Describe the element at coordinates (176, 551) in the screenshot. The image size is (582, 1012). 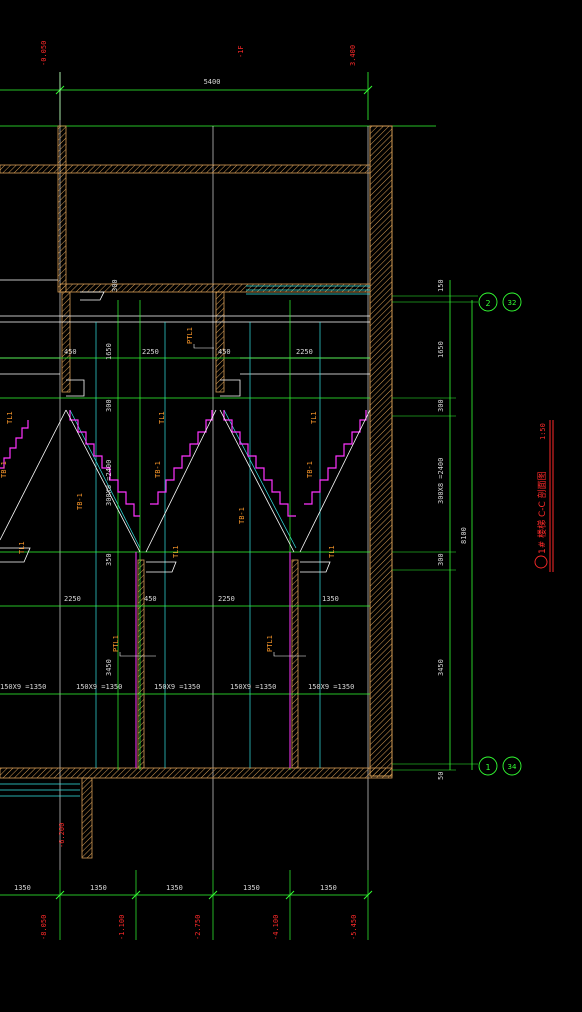
I see `tag-tl-5: TL1` at that location.